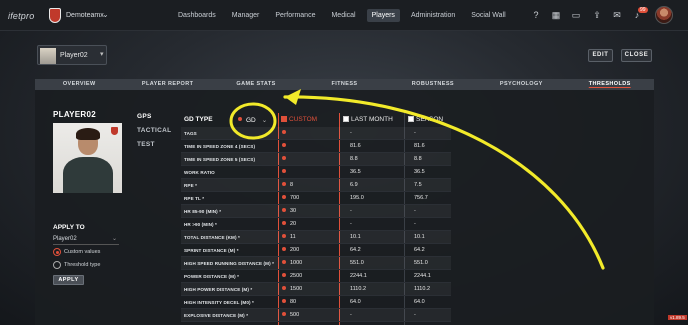 The image size is (688, 325). What do you see at coordinates (289, 211) in the screenshot?
I see `custom-value-input: 30` at bounding box center [289, 211].